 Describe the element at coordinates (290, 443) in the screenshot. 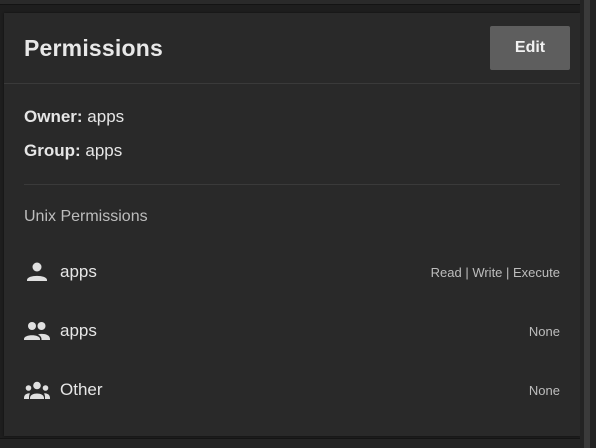

I see `next-card-edge` at that location.